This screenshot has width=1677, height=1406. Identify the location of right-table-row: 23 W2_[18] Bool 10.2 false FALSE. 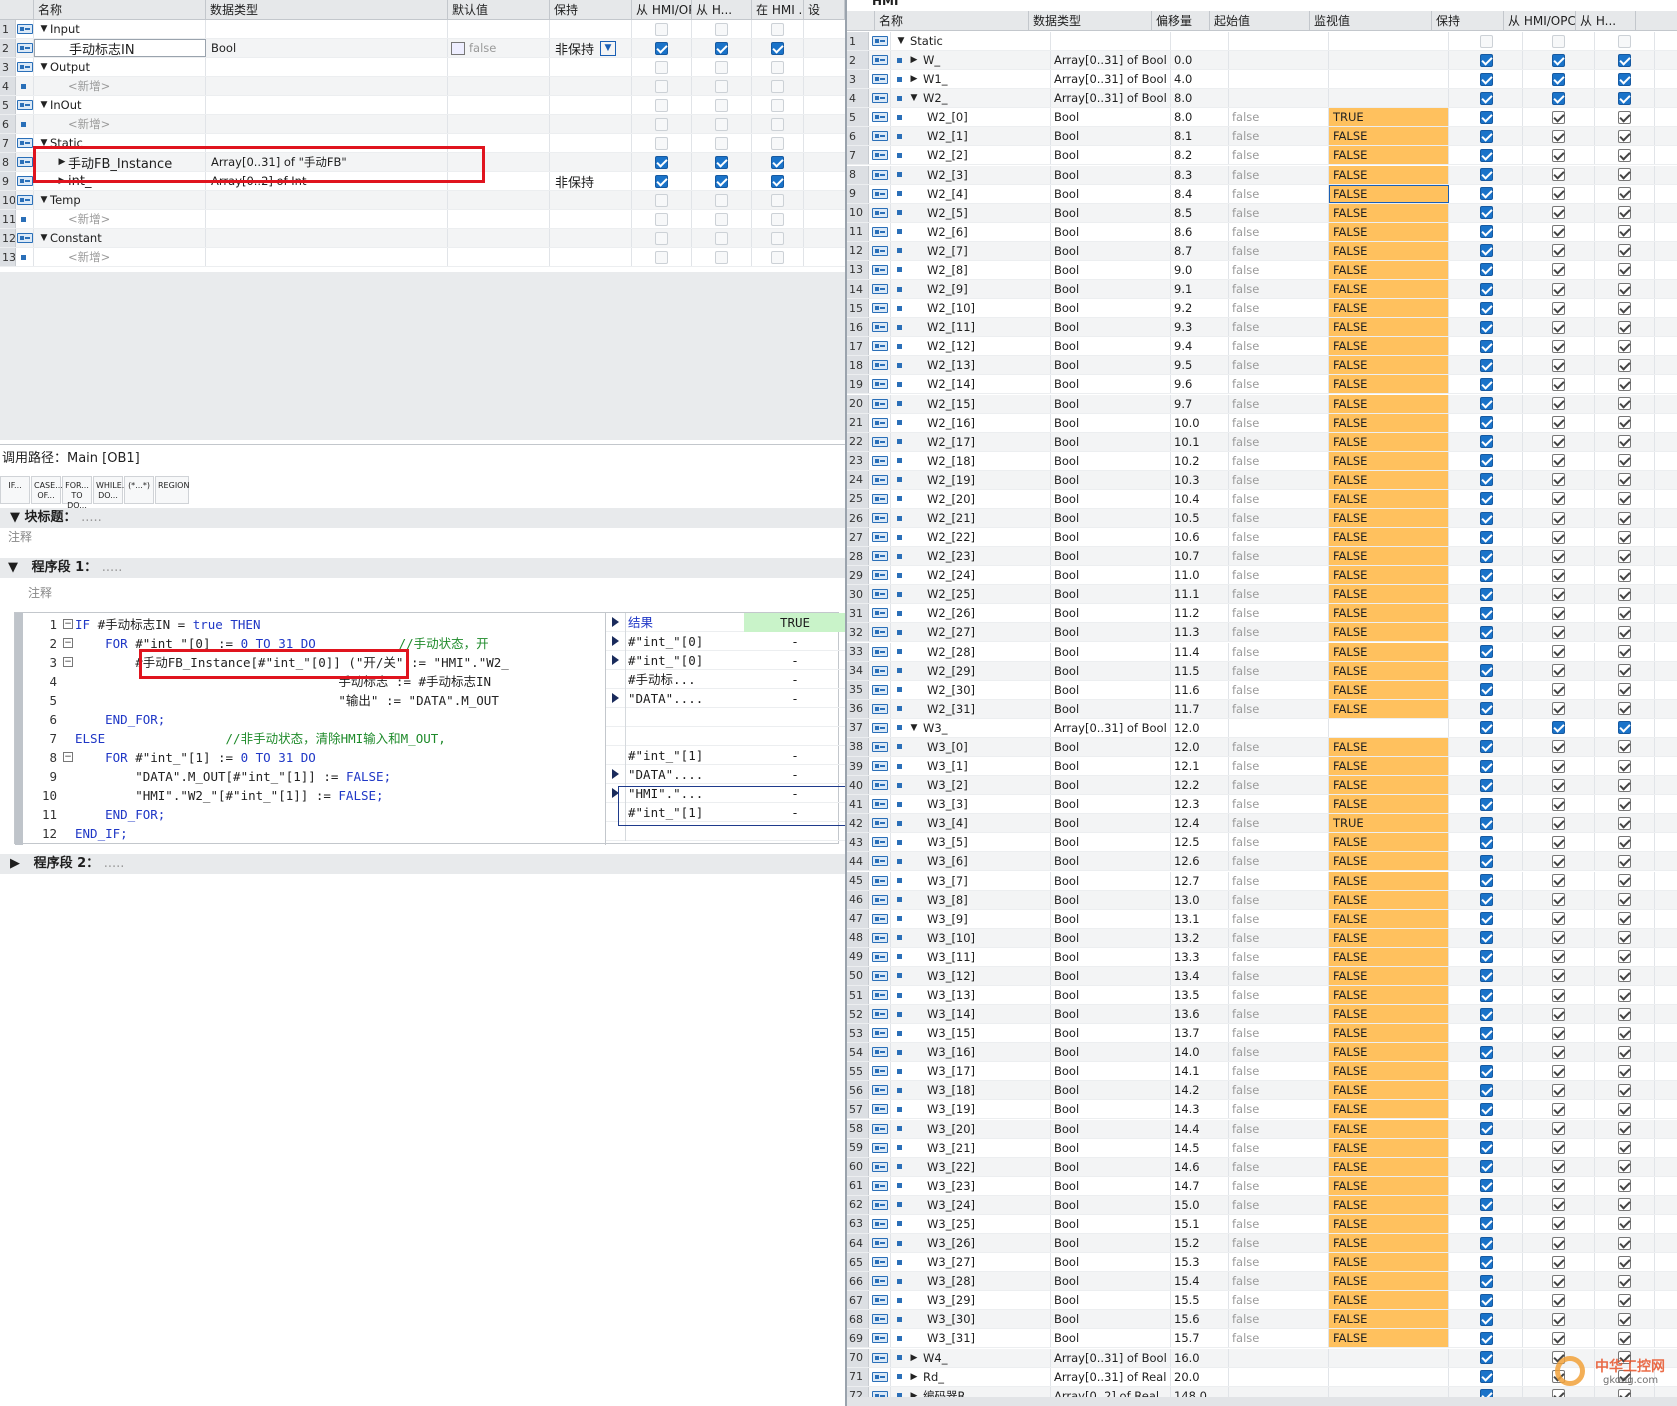
(1262, 461).